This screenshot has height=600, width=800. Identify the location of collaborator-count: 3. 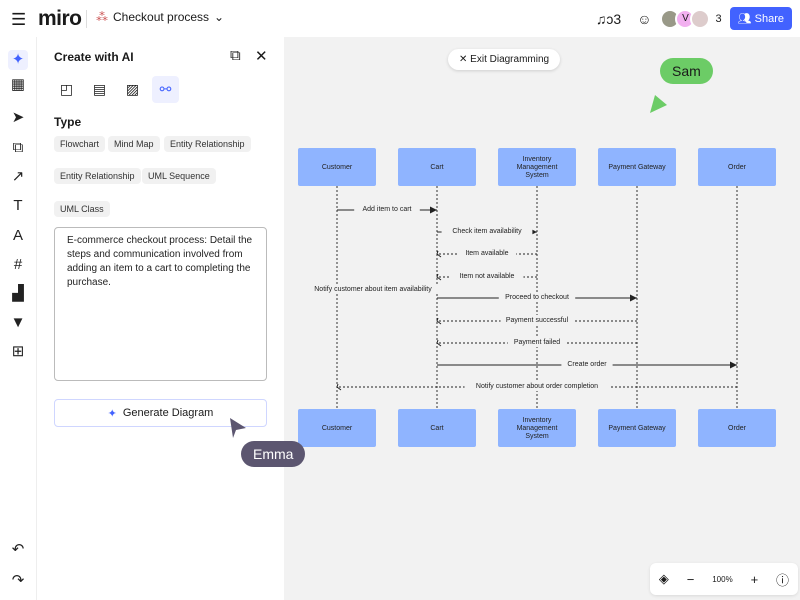
(718, 19).